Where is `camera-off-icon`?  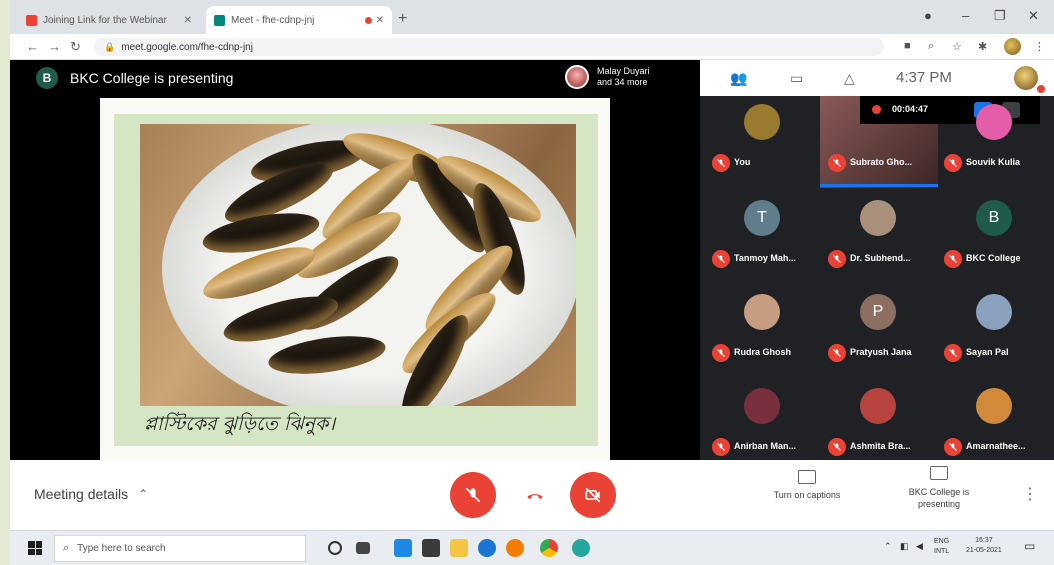 camera-off-icon is located at coordinates (593, 495).